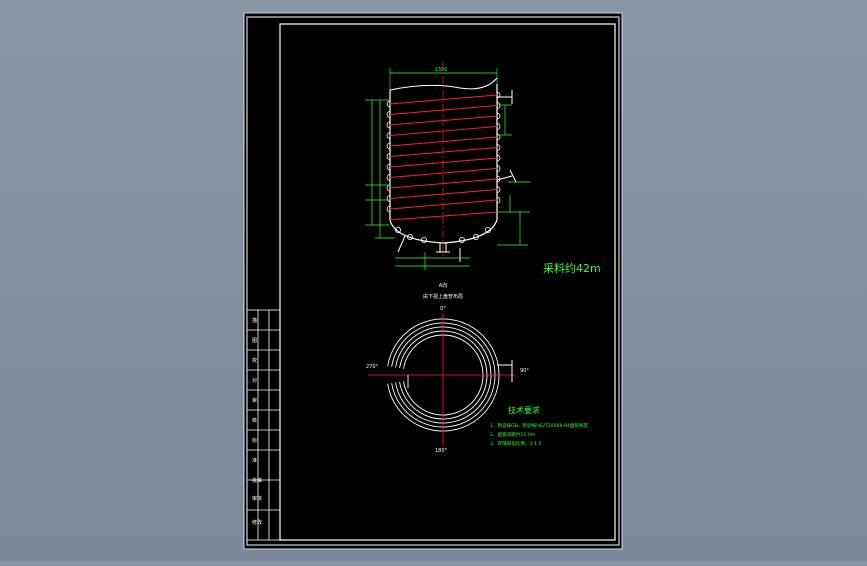  What do you see at coordinates (441, 451) in the screenshot?
I see `section-bottom-angle: 180°` at bounding box center [441, 451].